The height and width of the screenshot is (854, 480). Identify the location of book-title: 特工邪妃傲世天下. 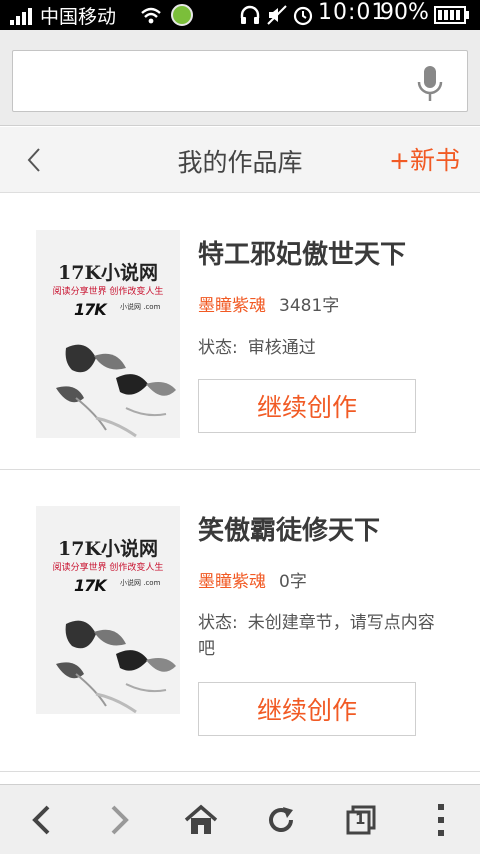
(302, 252).